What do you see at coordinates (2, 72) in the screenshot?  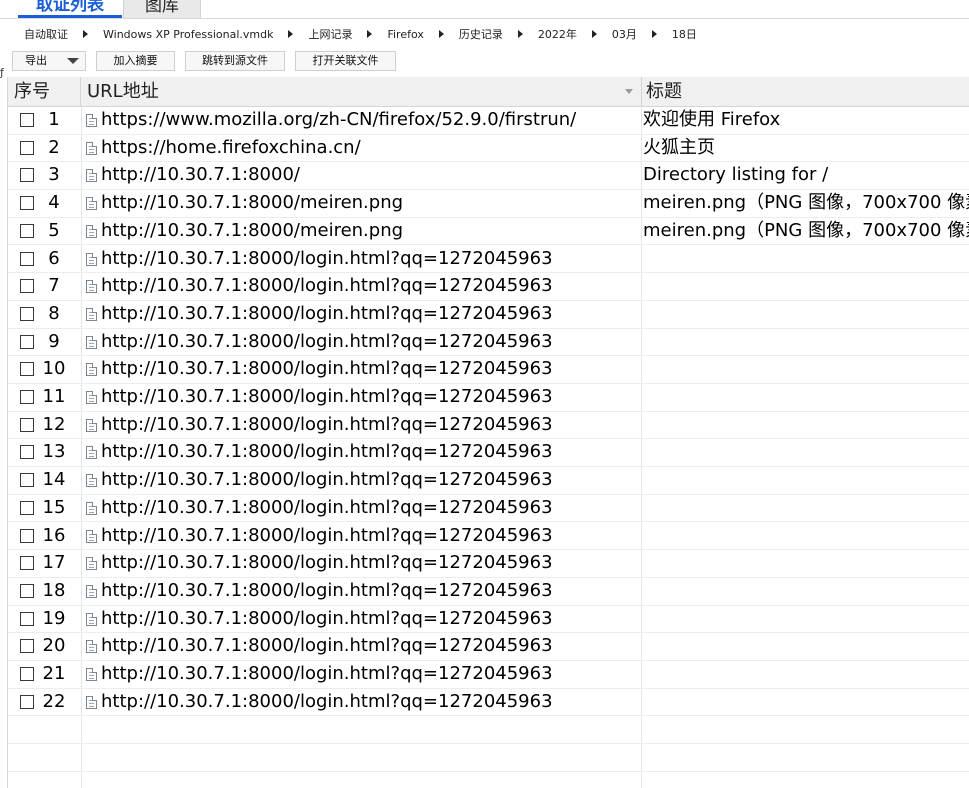 I see `edge-glyph: ƒ` at bounding box center [2, 72].